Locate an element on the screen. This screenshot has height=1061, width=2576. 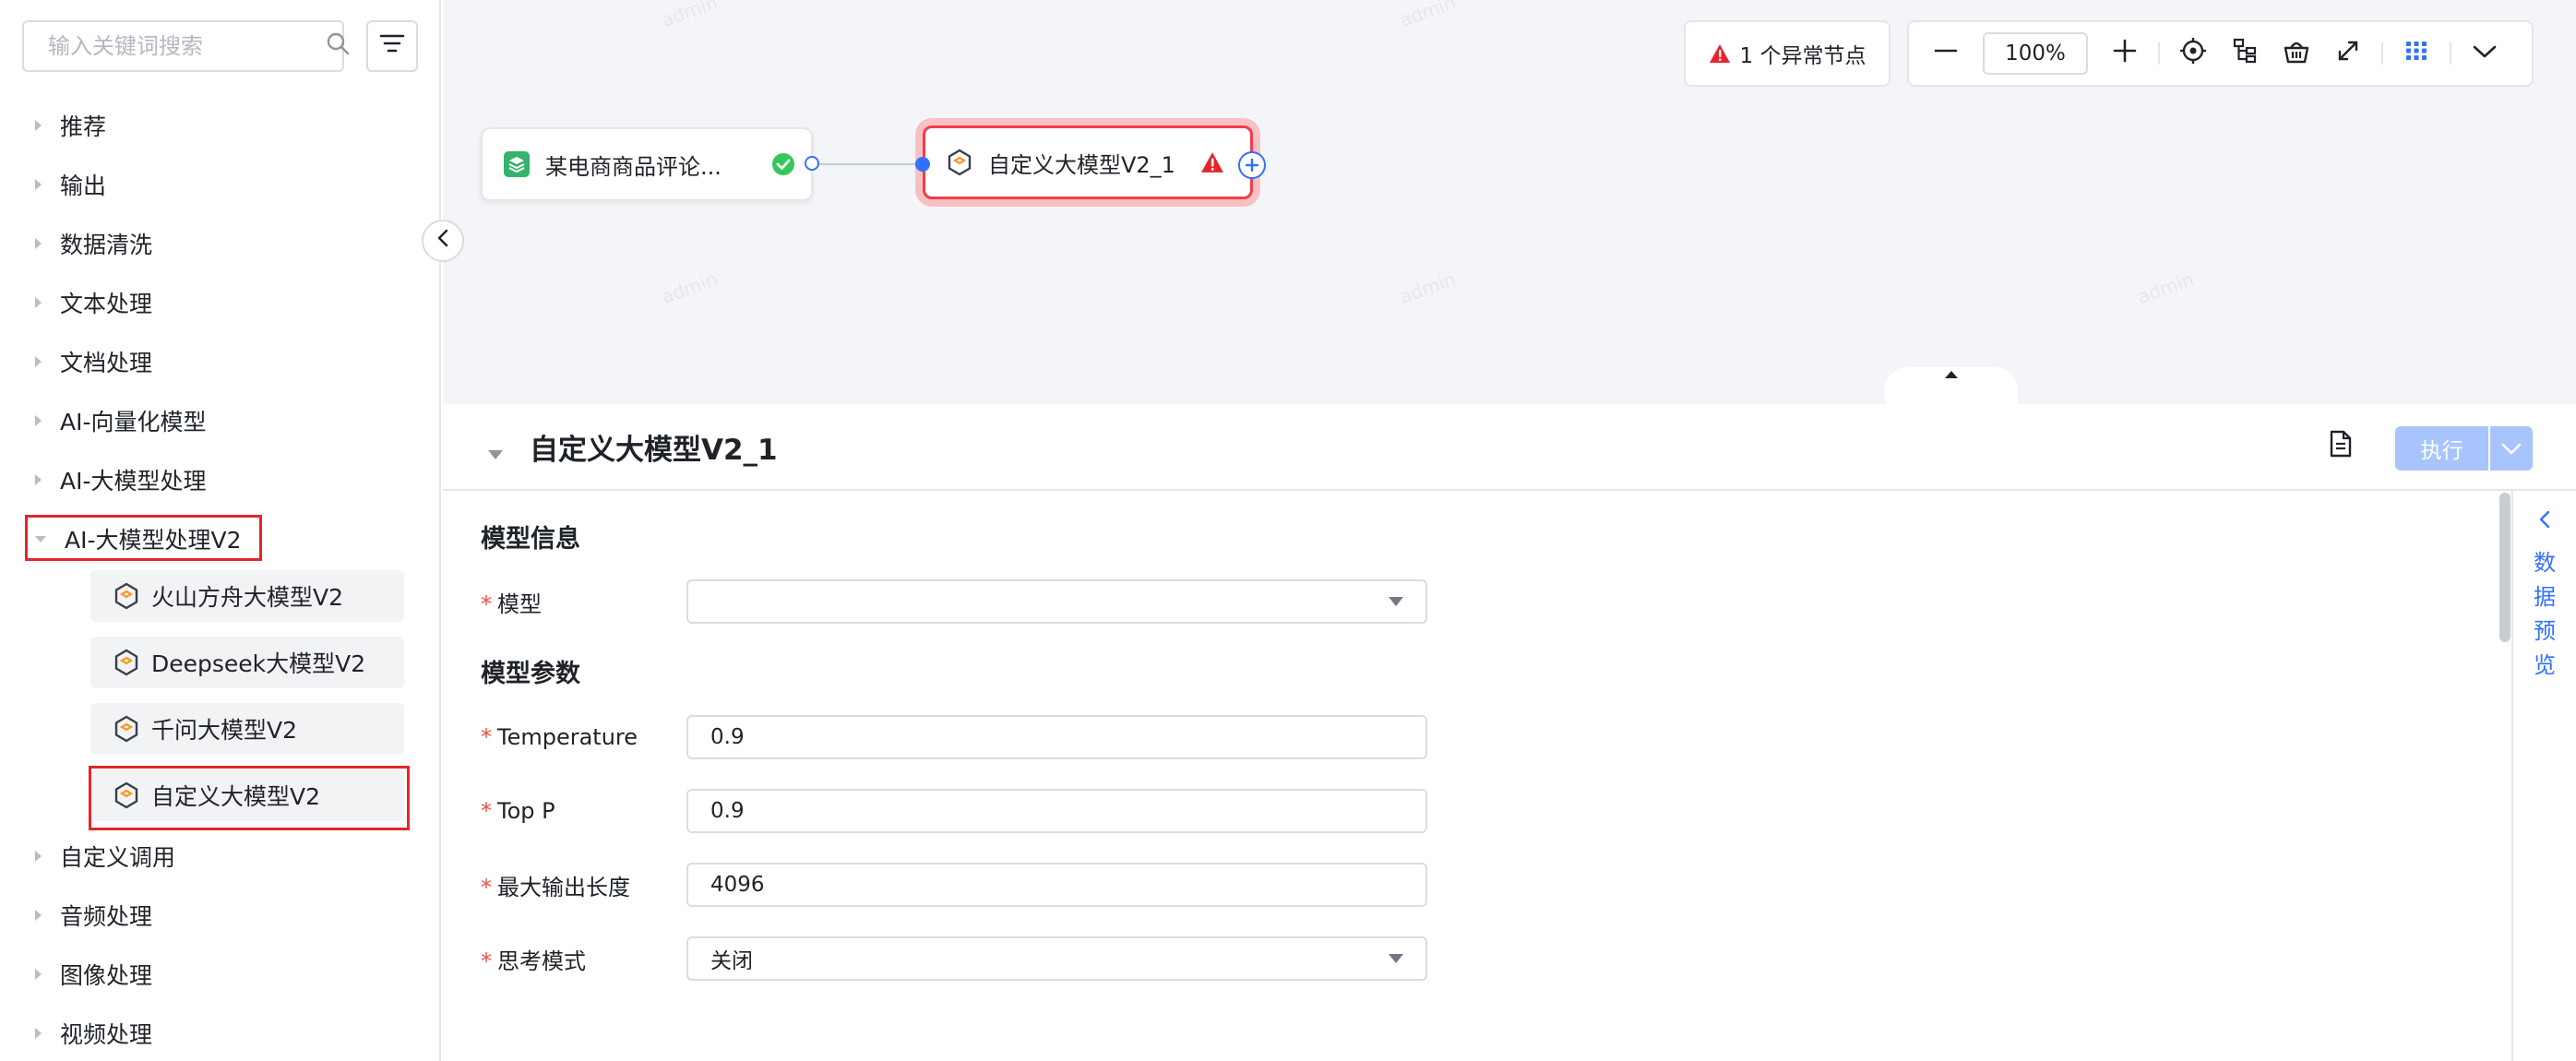
filter-icon is located at coordinates (392, 46).